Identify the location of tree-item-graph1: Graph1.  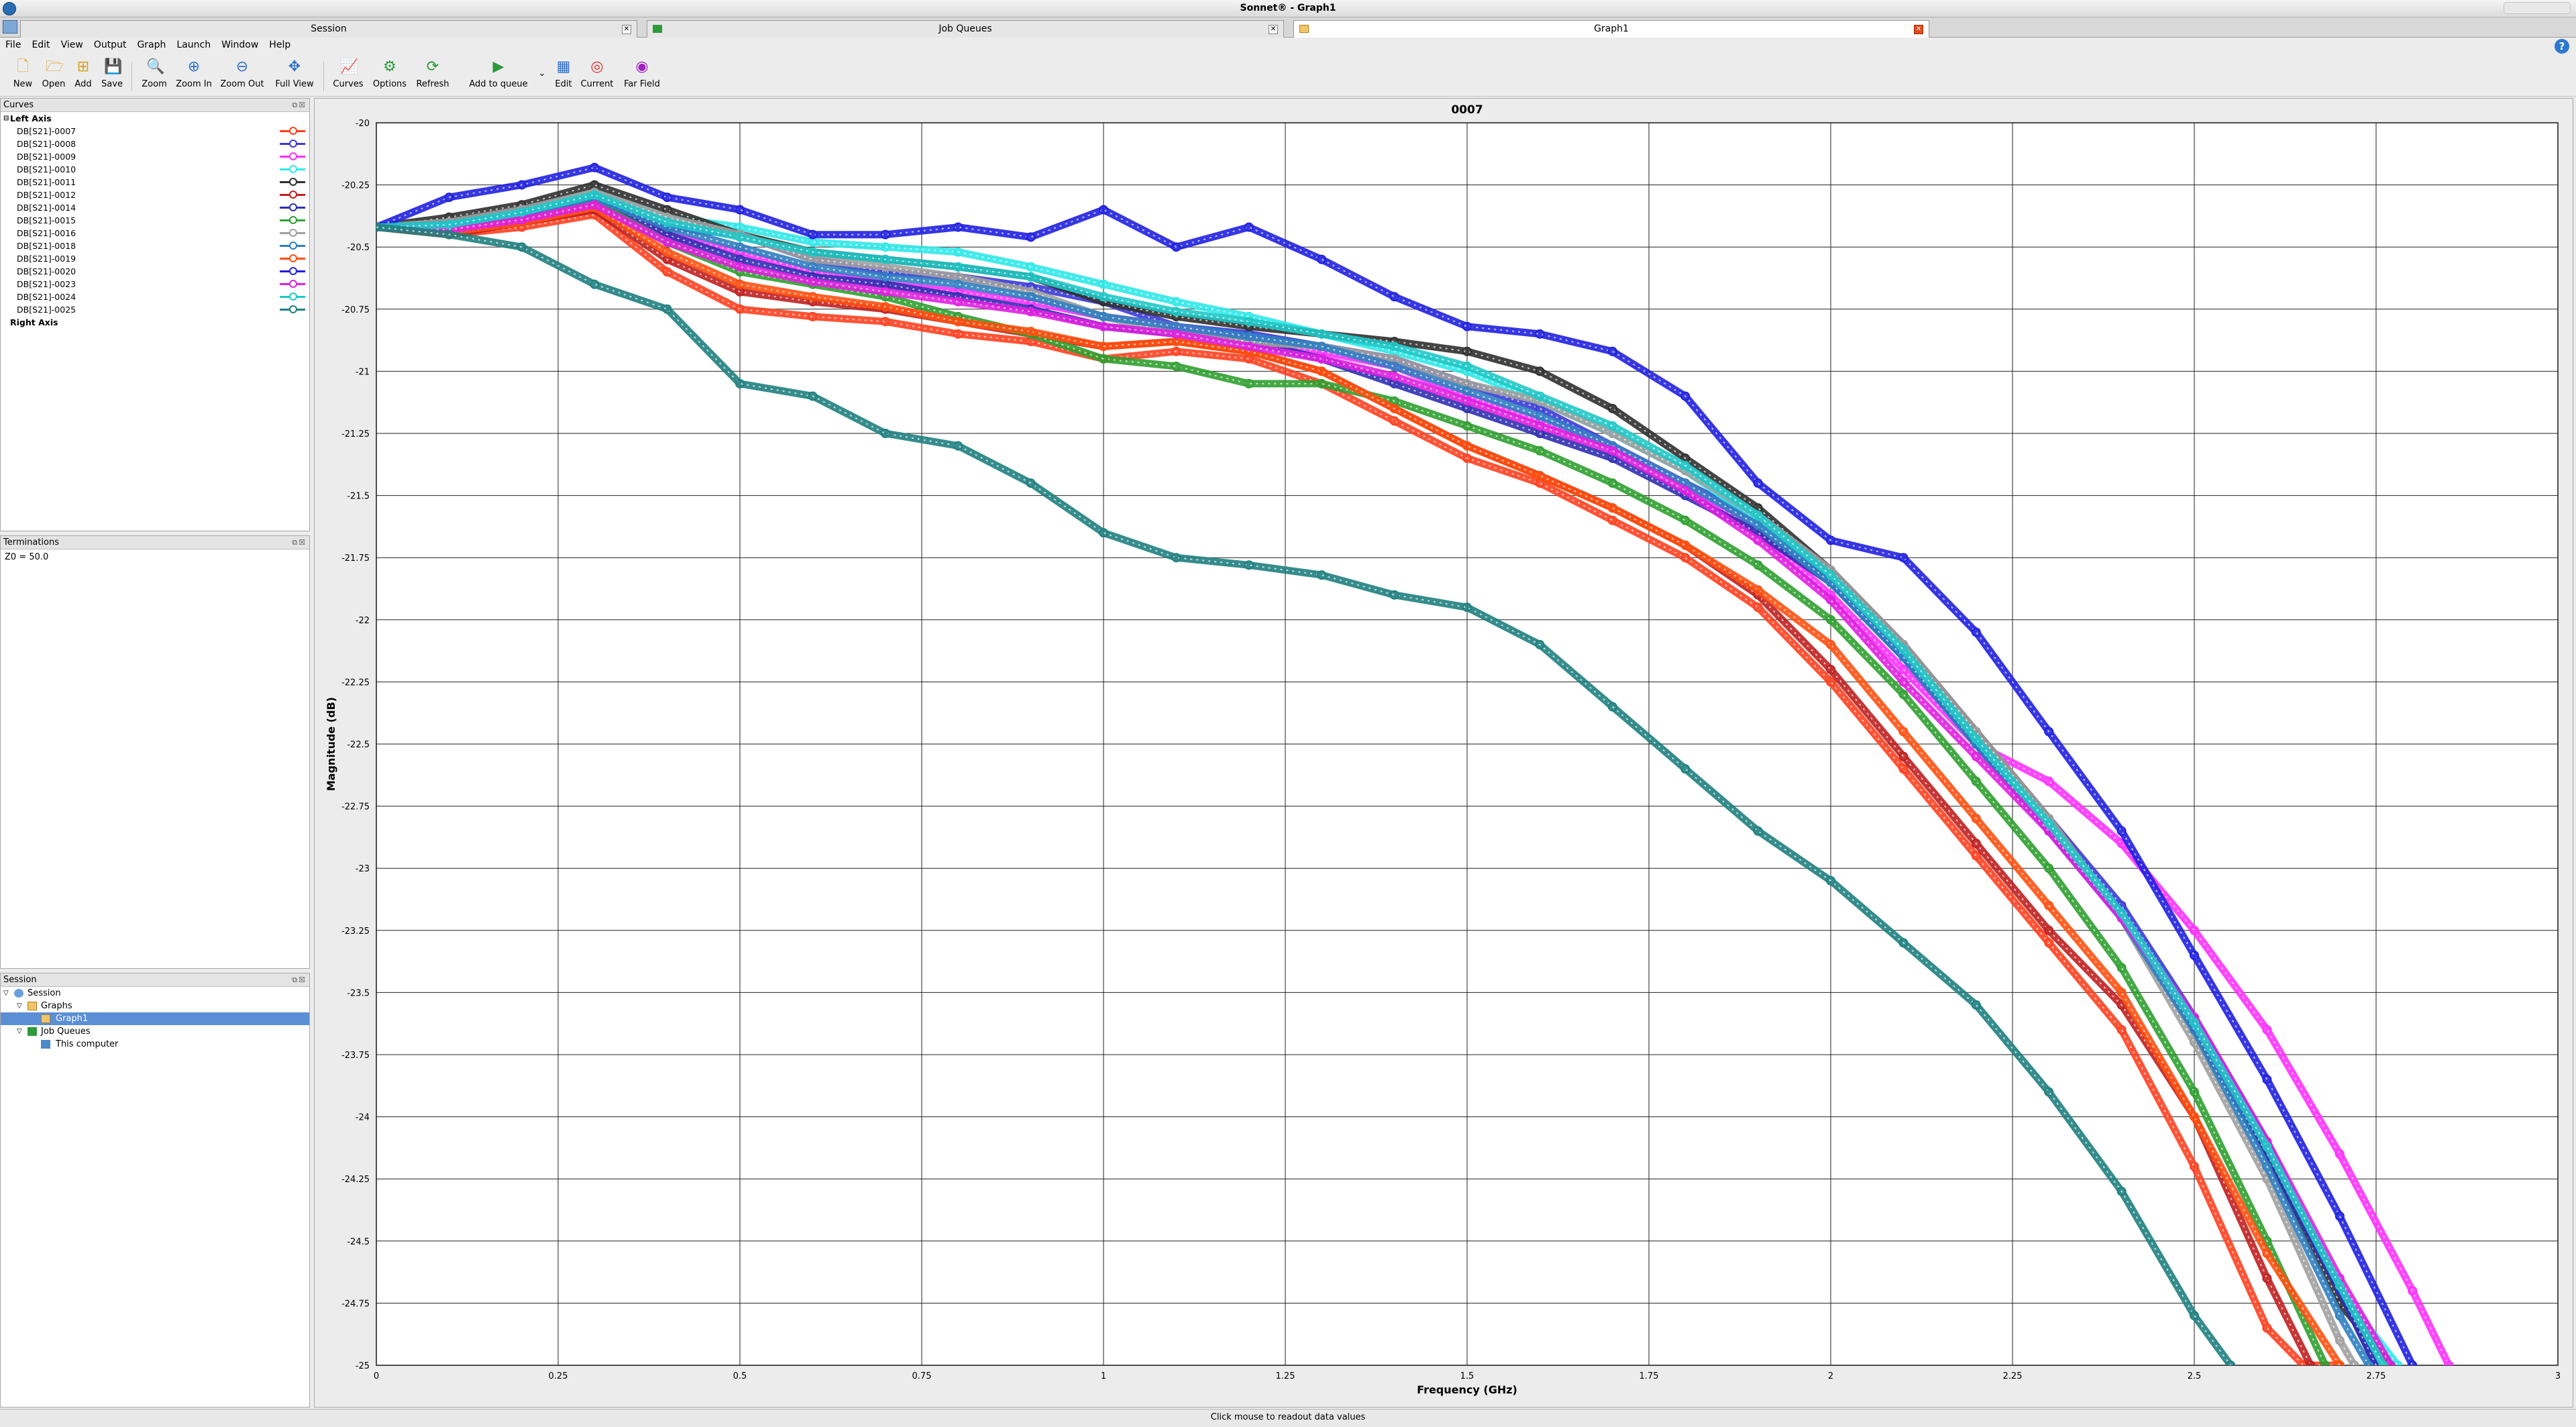
(155, 1018).